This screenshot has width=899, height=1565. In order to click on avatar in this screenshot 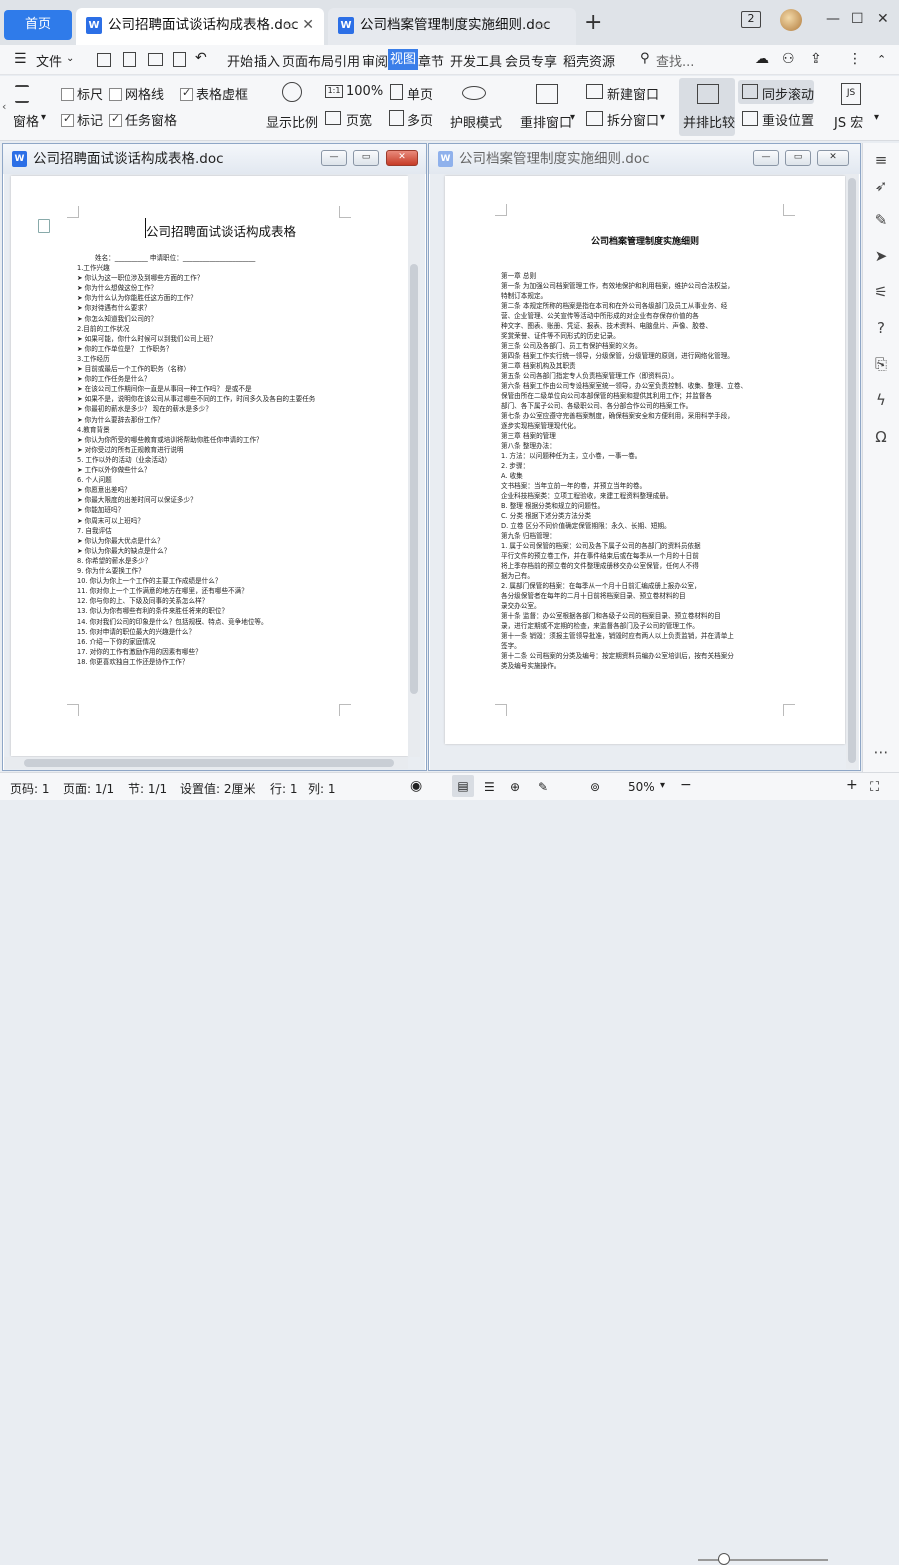, I will do `click(791, 20)`.